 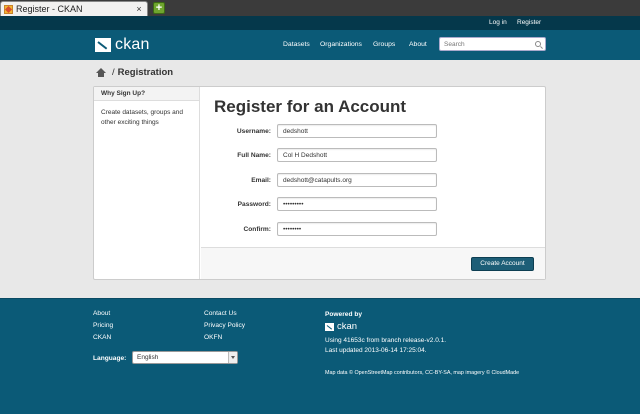 I want to click on password-field, so click(x=357, y=204).